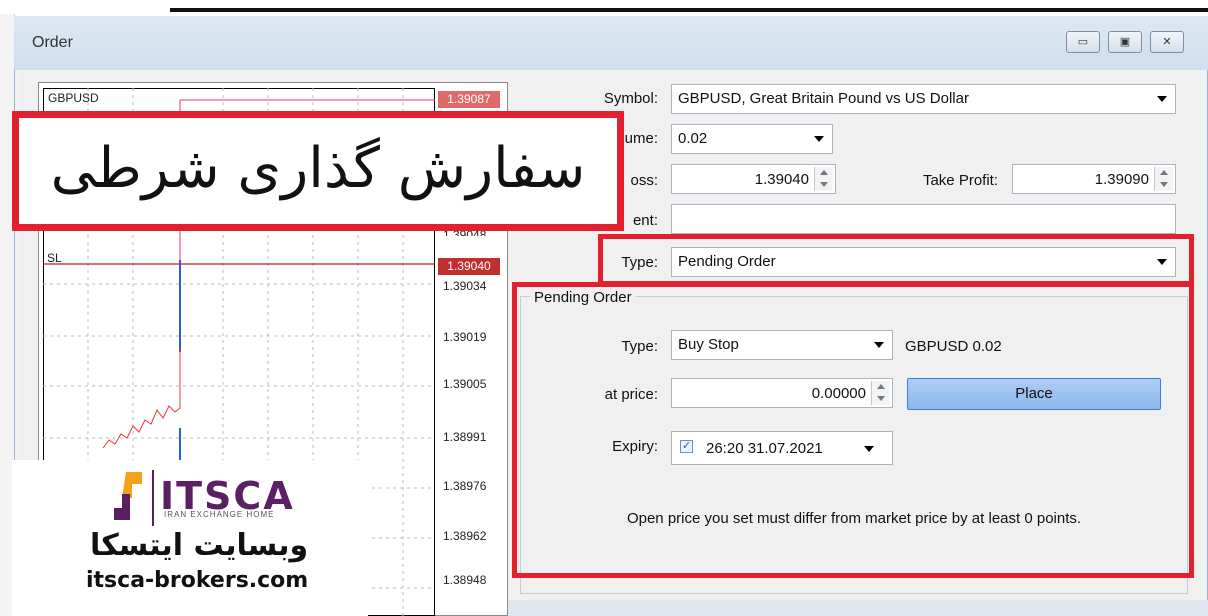 The image size is (1208, 616). I want to click on expiry-picker: ✓ 26:20 31.07.2021, so click(782, 448).